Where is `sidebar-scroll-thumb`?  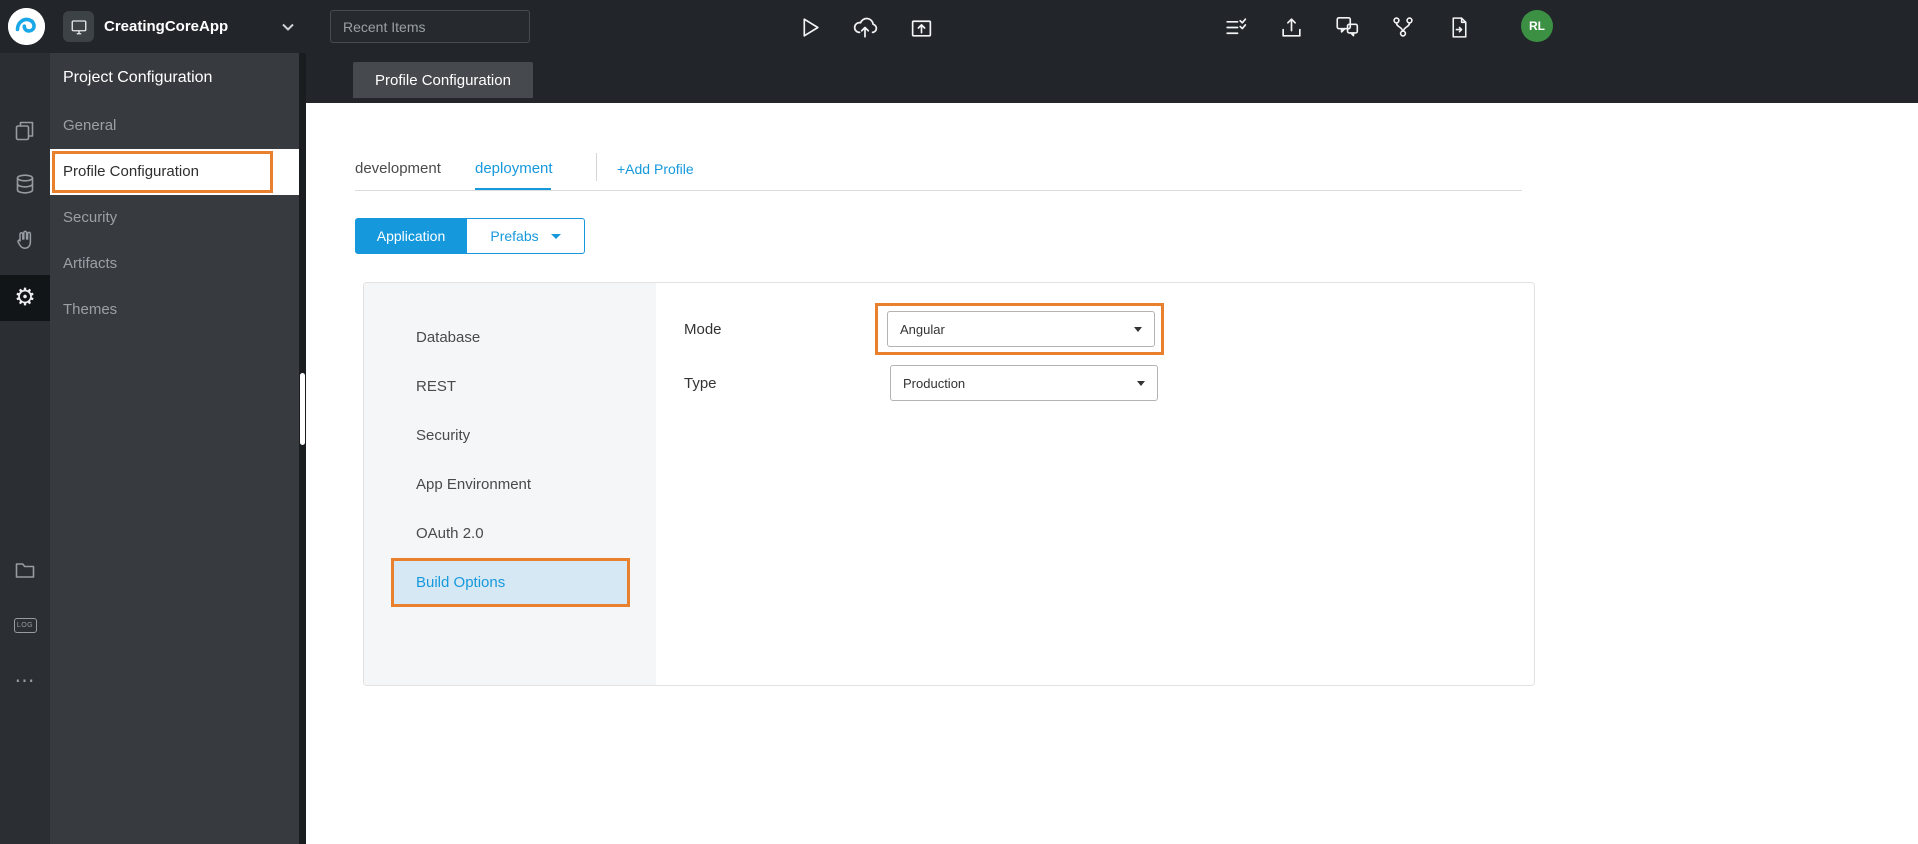 sidebar-scroll-thumb is located at coordinates (302, 409).